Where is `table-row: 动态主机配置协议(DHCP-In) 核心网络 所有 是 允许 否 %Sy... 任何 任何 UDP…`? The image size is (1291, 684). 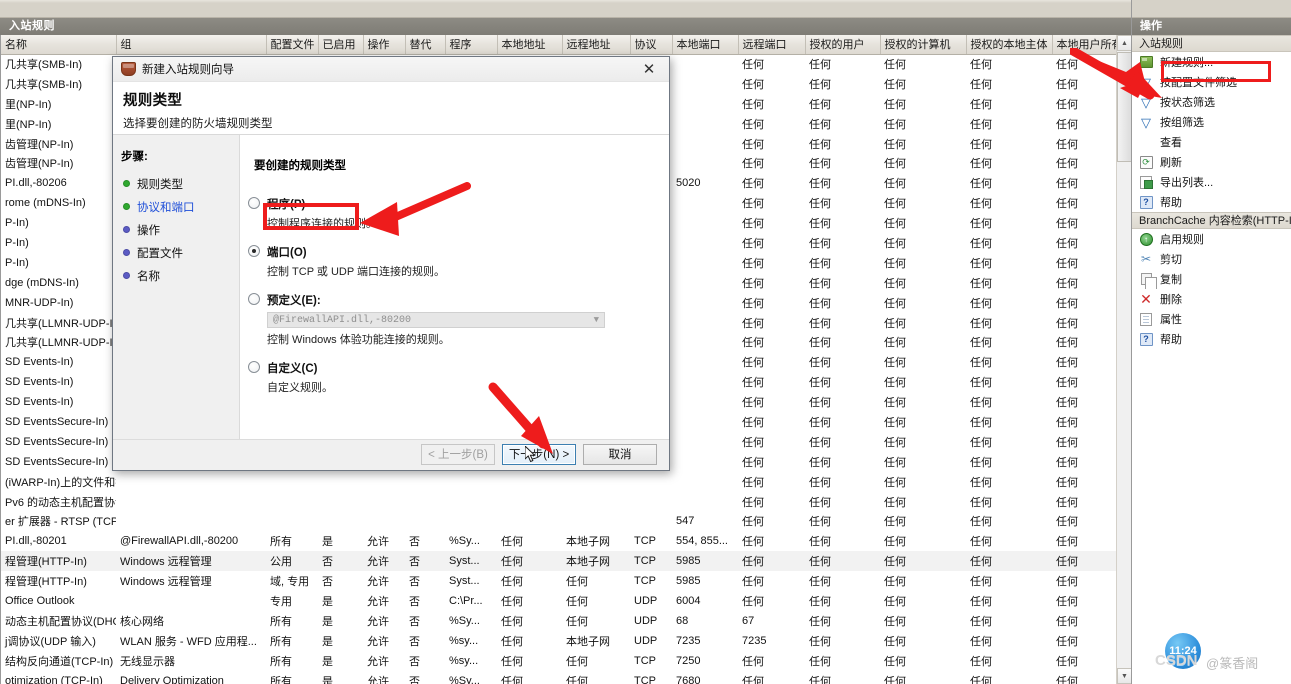 table-row: 动态主机配置协议(DHCP-In) 核心网络 所有 是 允许 否 %Sy... 任何 任何 UDP… is located at coordinates (566, 621).